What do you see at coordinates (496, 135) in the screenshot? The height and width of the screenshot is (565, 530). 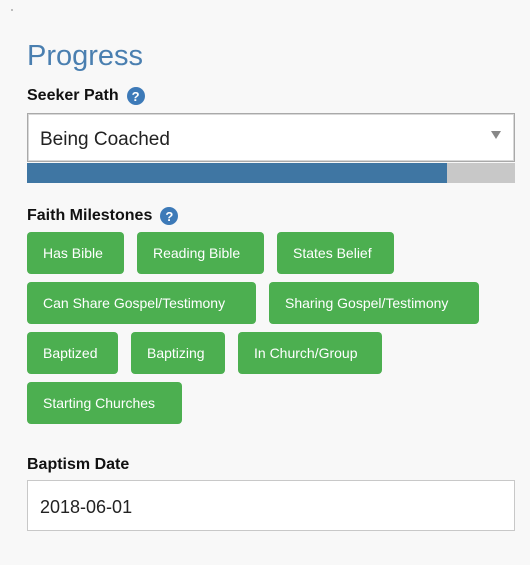 I see `dropdown-caret-icon` at bounding box center [496, 135].